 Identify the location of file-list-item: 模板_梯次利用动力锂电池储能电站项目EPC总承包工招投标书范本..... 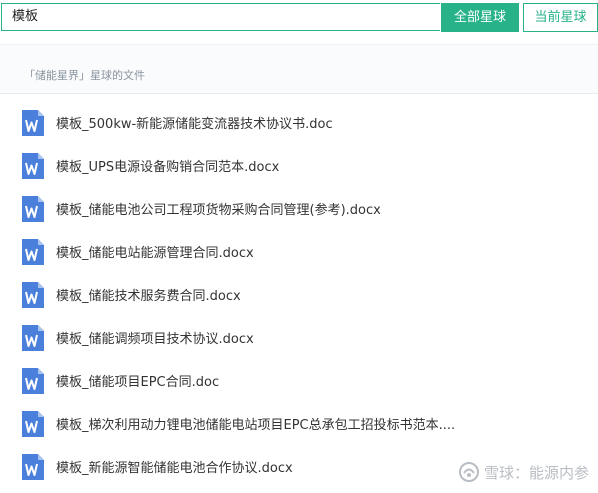
(299, 423).